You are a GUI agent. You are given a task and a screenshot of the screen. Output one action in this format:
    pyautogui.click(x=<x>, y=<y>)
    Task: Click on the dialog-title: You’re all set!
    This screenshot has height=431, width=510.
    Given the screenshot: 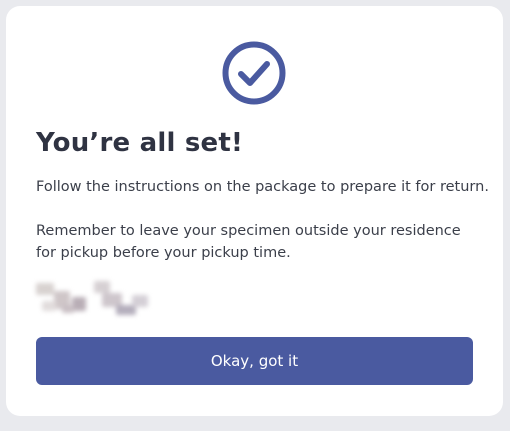 What is the action you would take?
    pyautogui.click(x=140, y=143)
    